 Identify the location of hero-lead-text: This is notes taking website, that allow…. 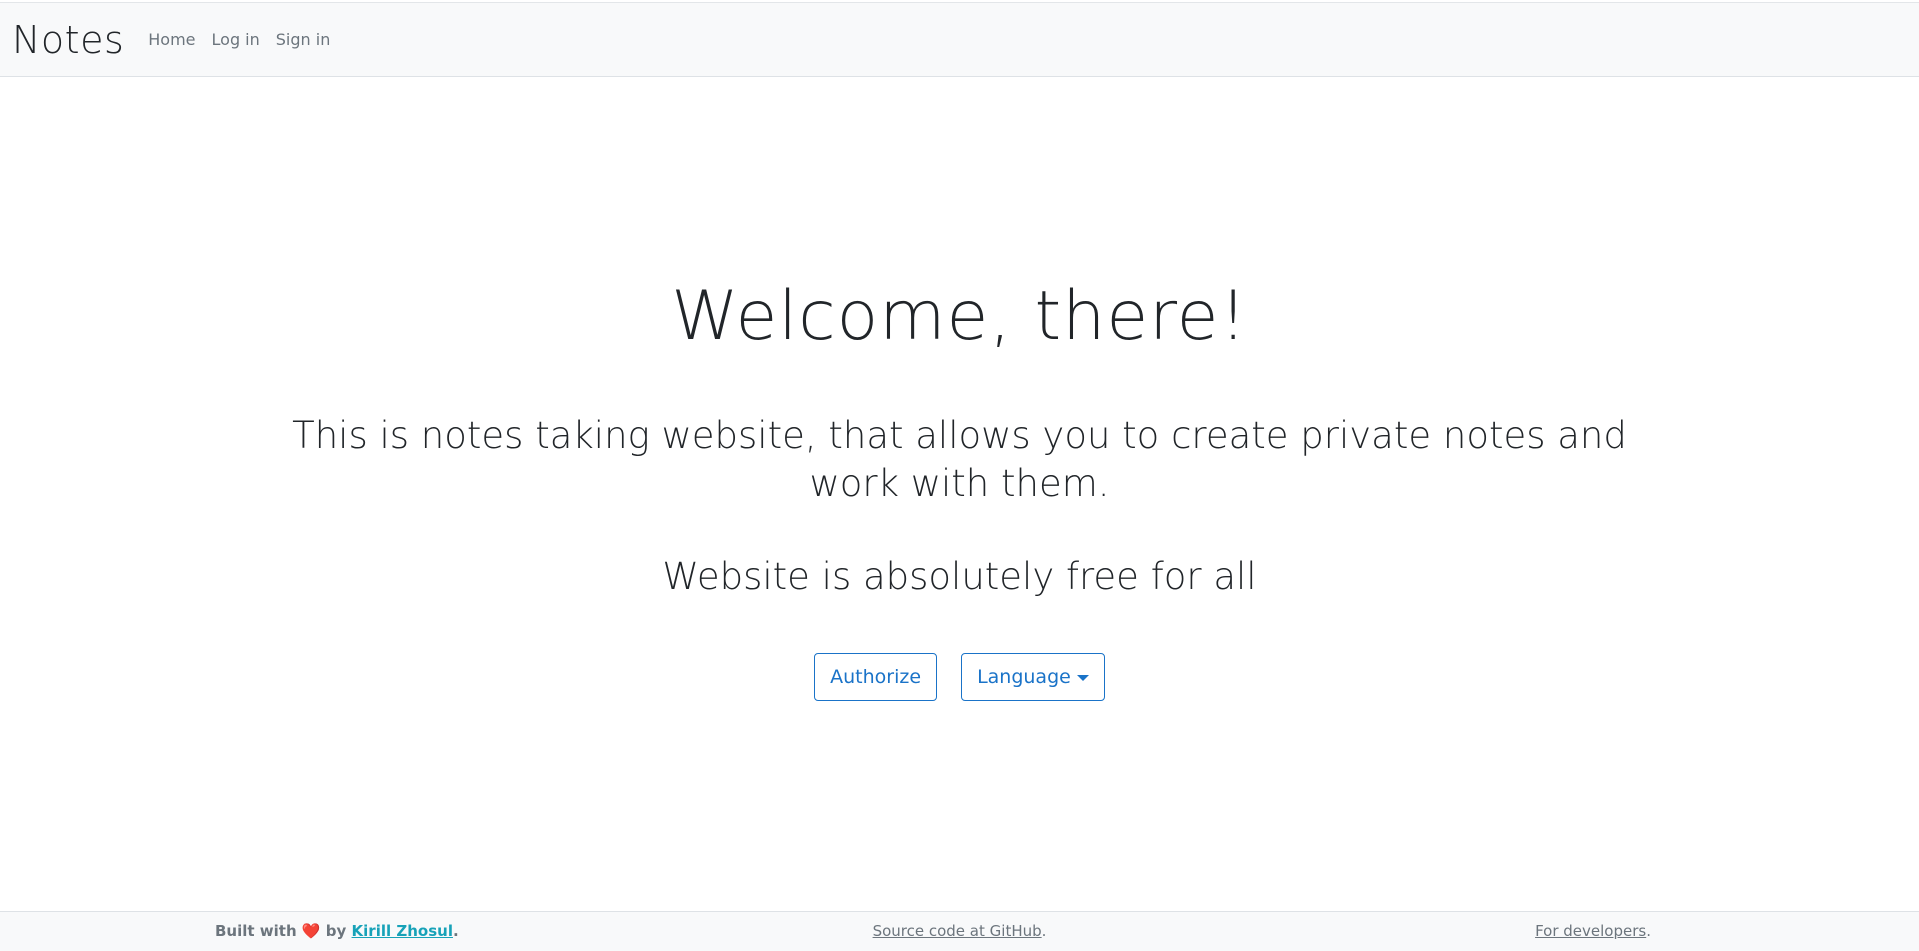
(959, 459).